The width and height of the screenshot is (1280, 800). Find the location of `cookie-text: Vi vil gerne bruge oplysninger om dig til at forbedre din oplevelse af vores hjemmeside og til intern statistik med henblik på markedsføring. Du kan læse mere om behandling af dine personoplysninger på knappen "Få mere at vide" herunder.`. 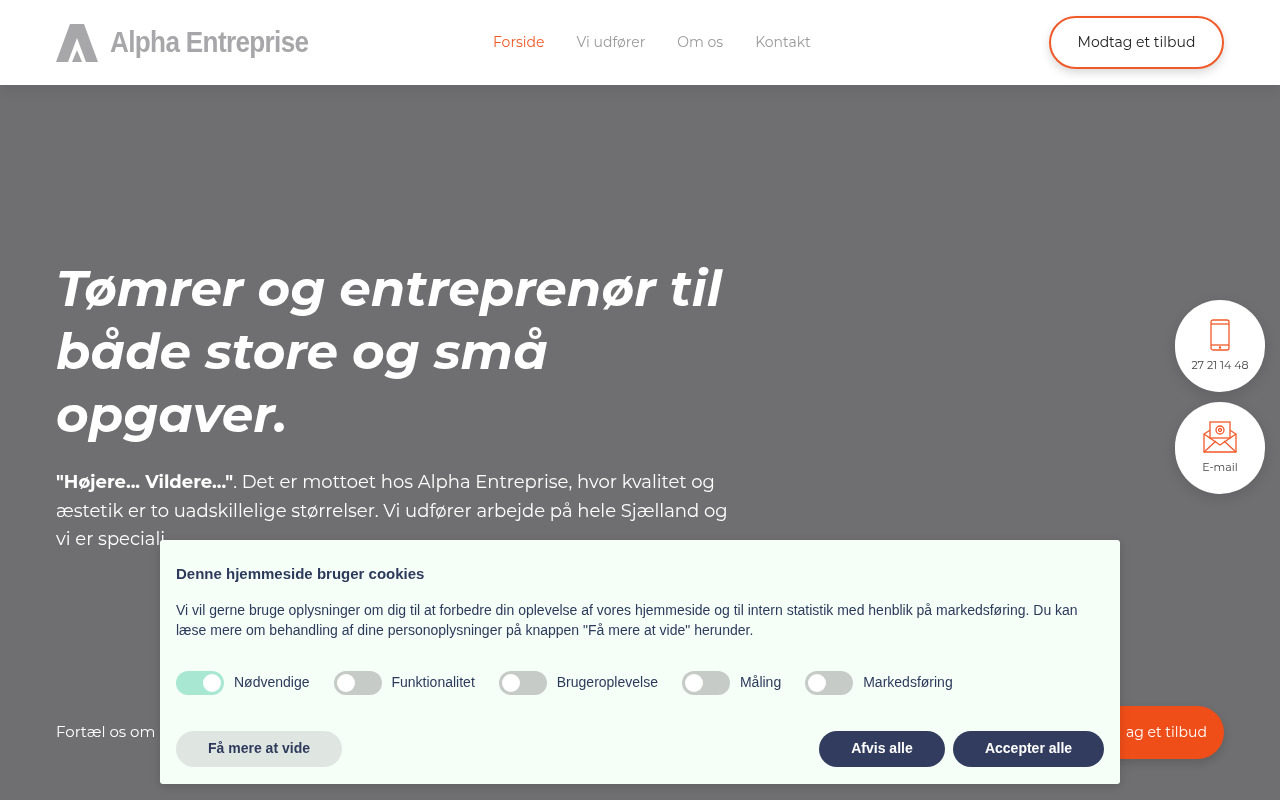

cookie-text: Vi vil gerne bruge oplysninger om dig til at forbedre din oplevelse af vores hjemmeside og til intern statistik med henblik på markedsføring. Du kan læse mere om behandling af dine personoplysninger på knappen "Få mere at vide" herunder. is located at coordinates (627, 620).